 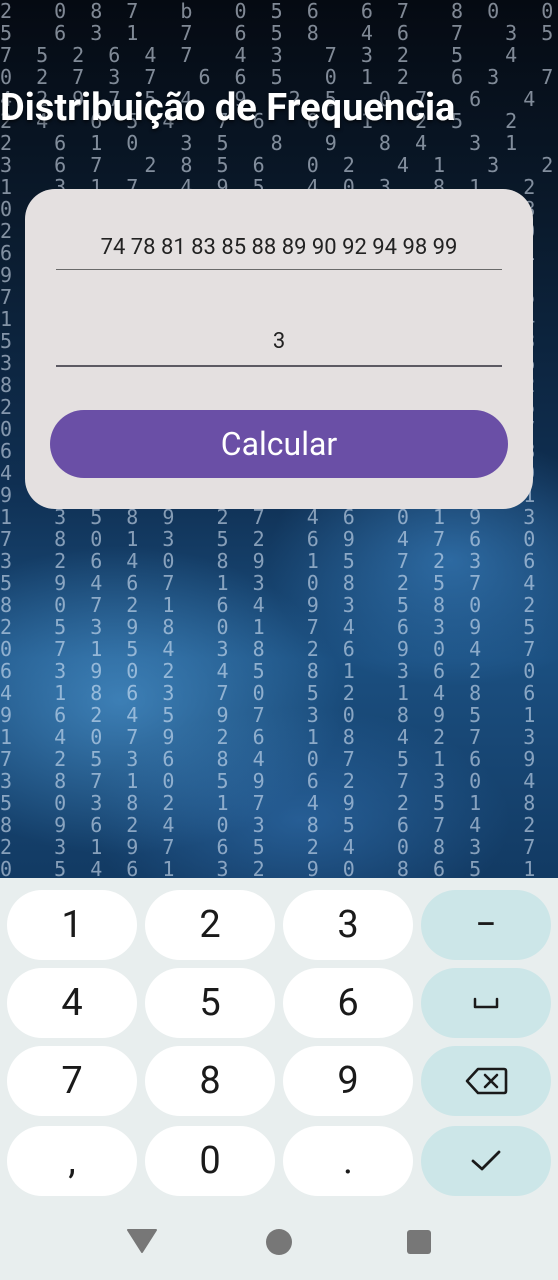 I want to click on data-input: 74 78 81 83 85 88 89 90 92 94 98 99, so click(x=279, y=252).